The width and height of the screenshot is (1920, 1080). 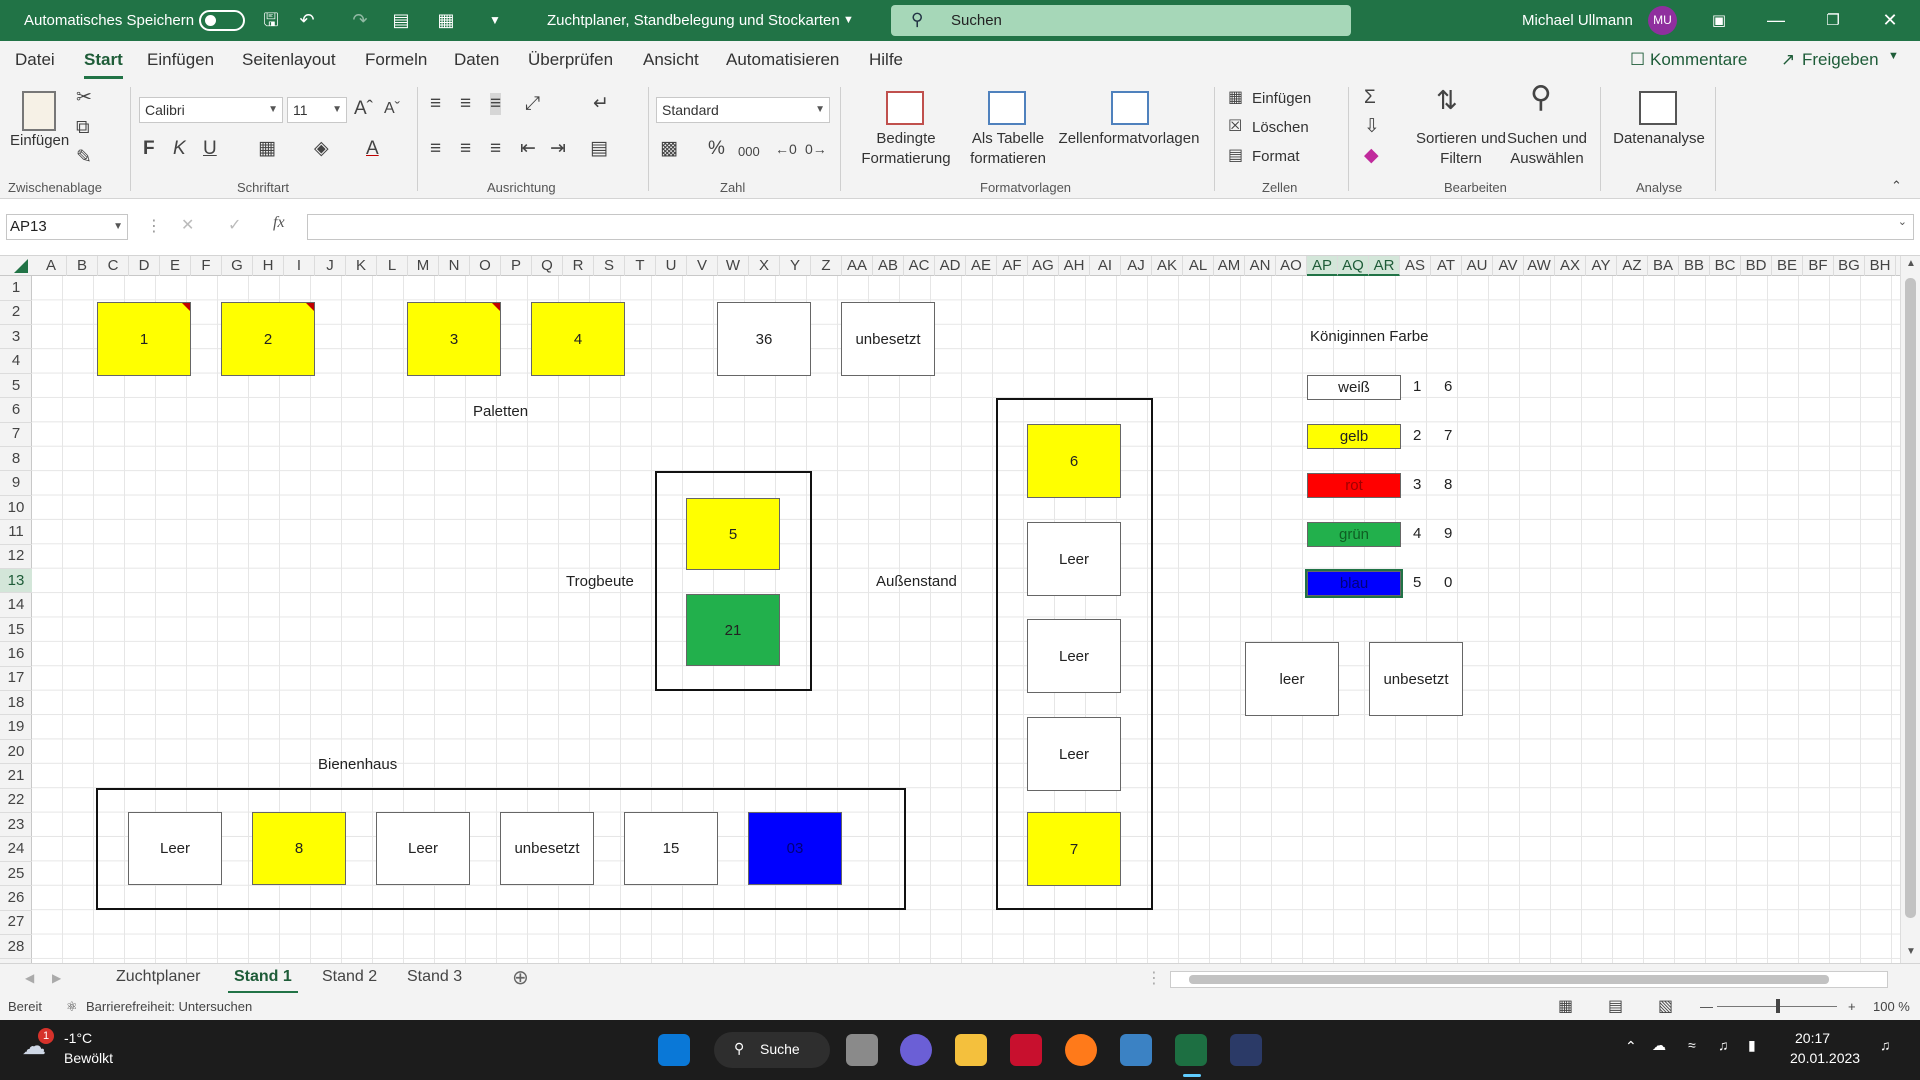 What do you see at coordinates (1880, 266) in the screenshot?
I see `column-header: BH` at bounding box center [1880, 266].